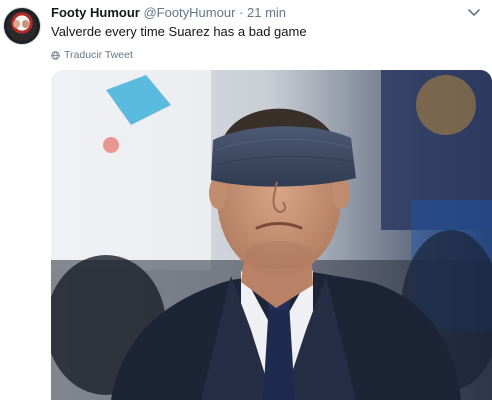 The height and width of the screenshot is (400, 492). I want to click on avatar, so click(22, 26).